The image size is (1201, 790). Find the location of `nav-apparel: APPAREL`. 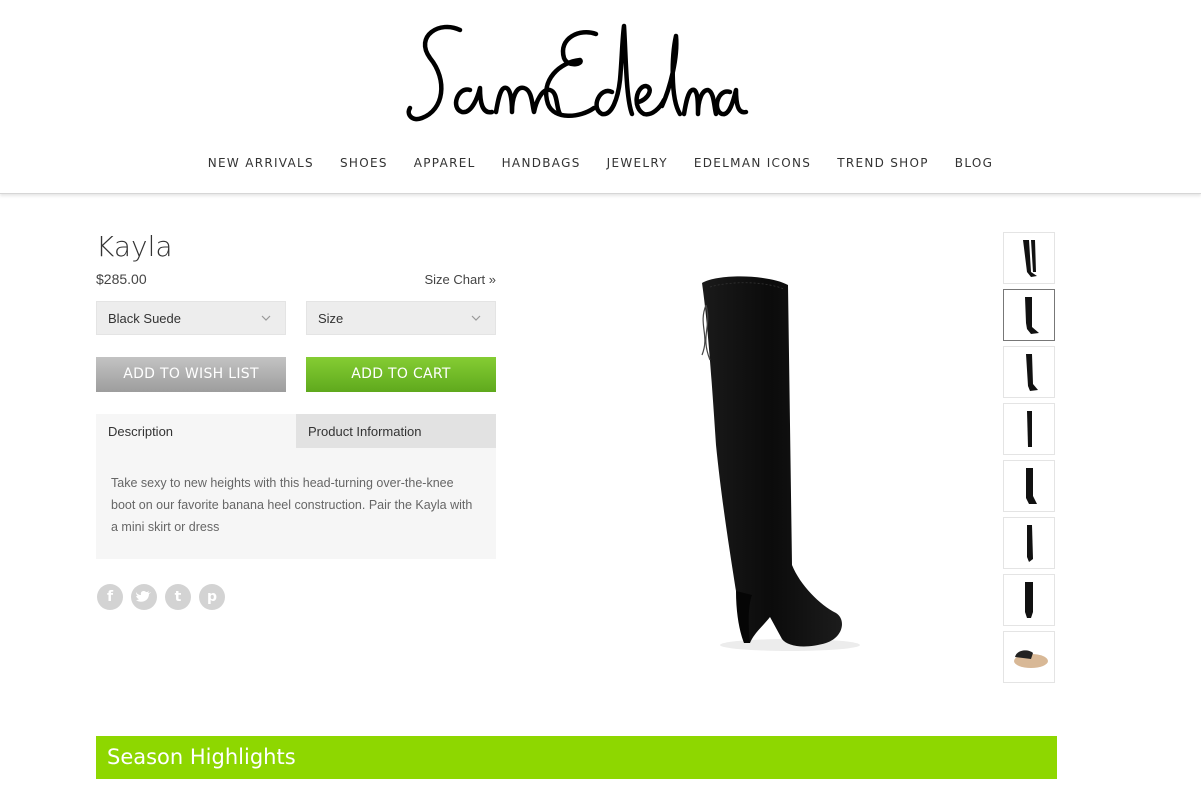

nav-apparel: APPAREL is located at coordinates (445, 163).